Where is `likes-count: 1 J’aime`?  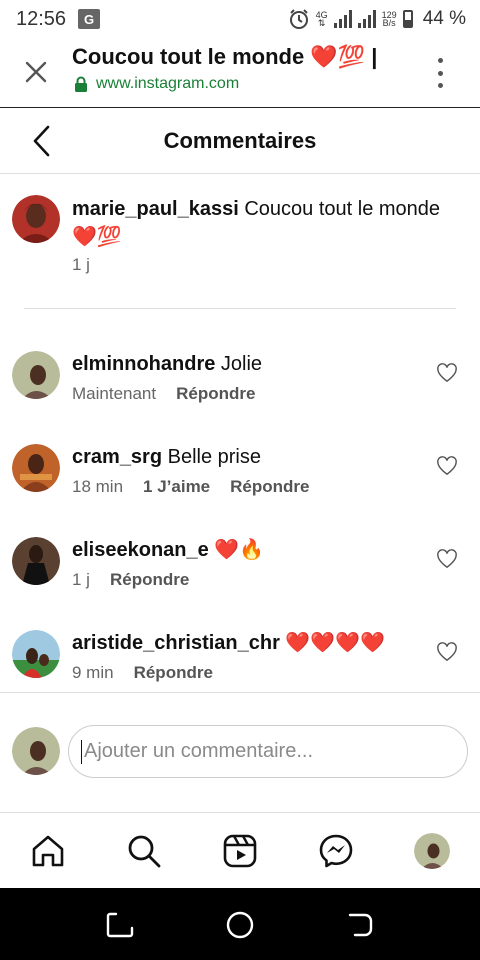 likes-count: 1 J’aime is located at coordinates (176, 487).